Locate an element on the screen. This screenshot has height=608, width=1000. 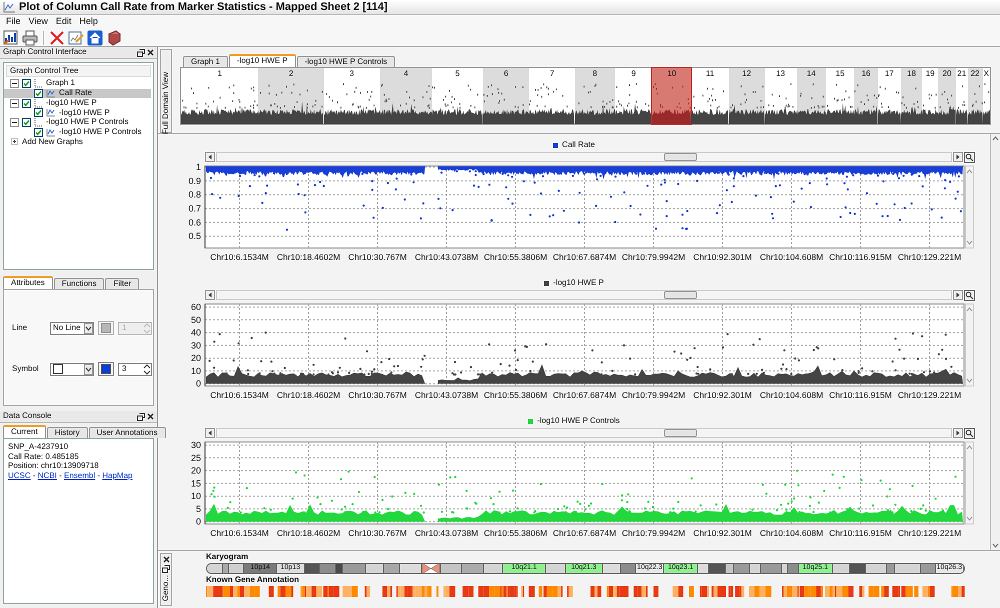
menu-item: File is located at coordinates (13, 22).